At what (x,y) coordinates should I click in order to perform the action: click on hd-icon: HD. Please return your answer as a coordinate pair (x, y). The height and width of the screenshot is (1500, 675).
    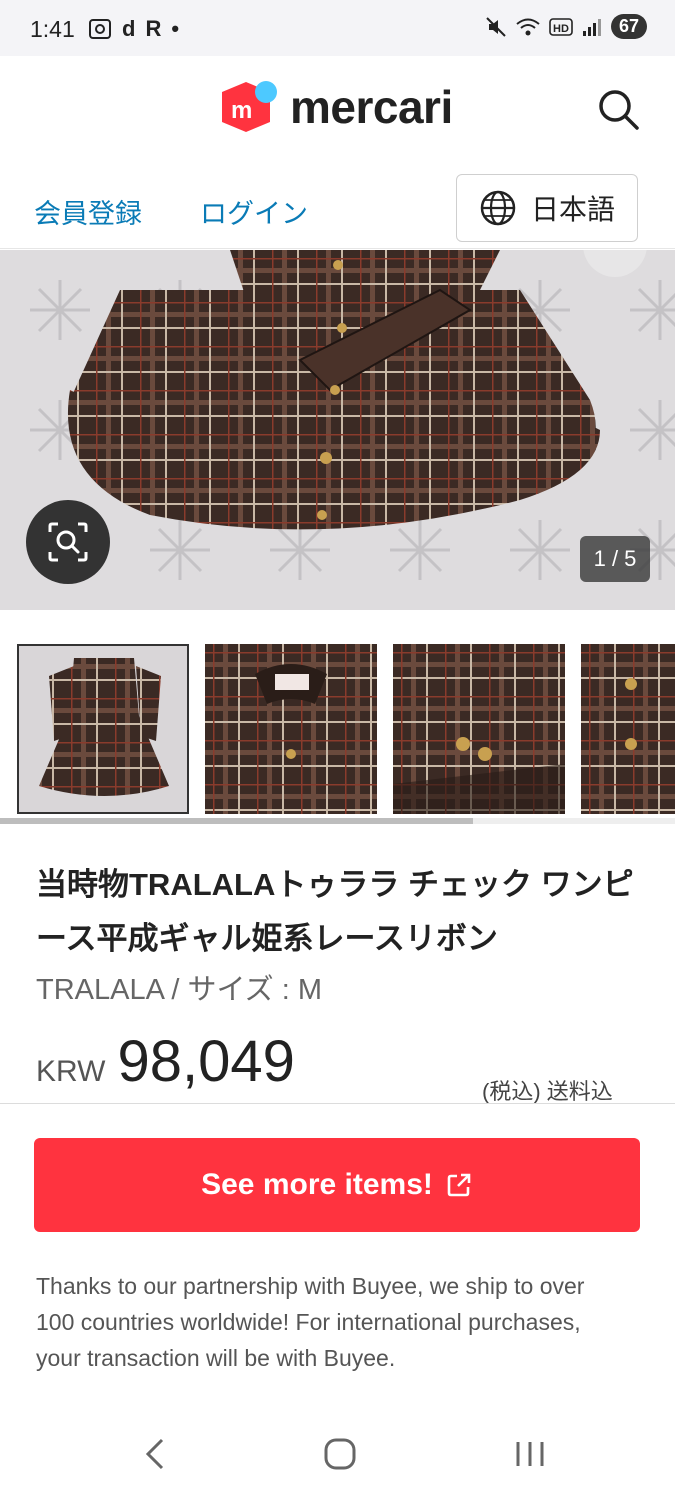
    Looking at the image, I should click on (561, 26).